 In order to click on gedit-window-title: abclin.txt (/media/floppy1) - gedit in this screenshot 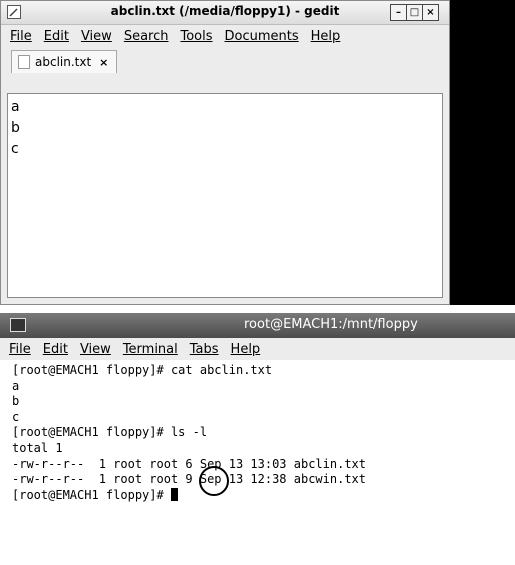, I will do `click(225, 11)`.